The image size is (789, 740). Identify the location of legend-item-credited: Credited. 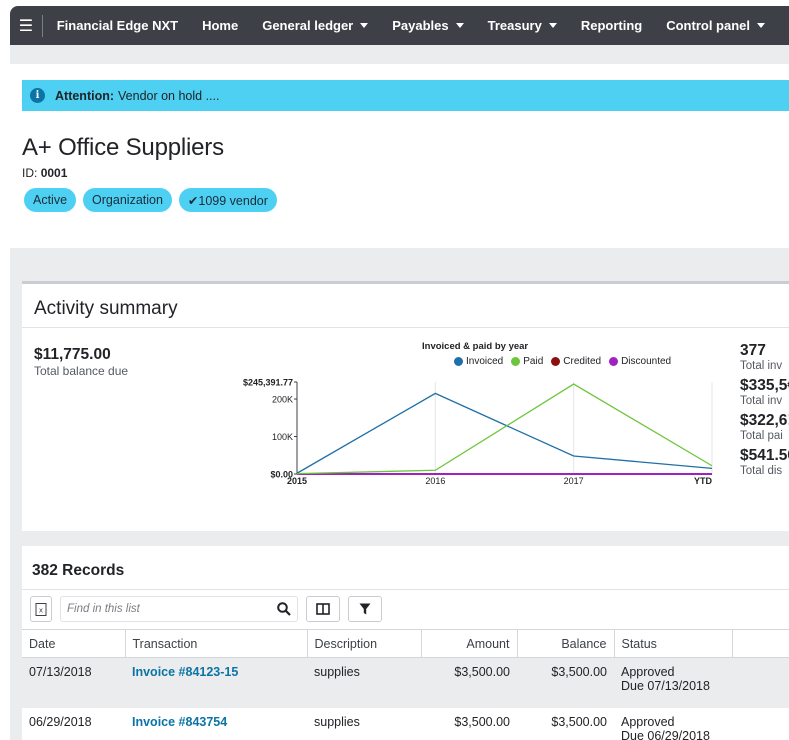
(576, 361).